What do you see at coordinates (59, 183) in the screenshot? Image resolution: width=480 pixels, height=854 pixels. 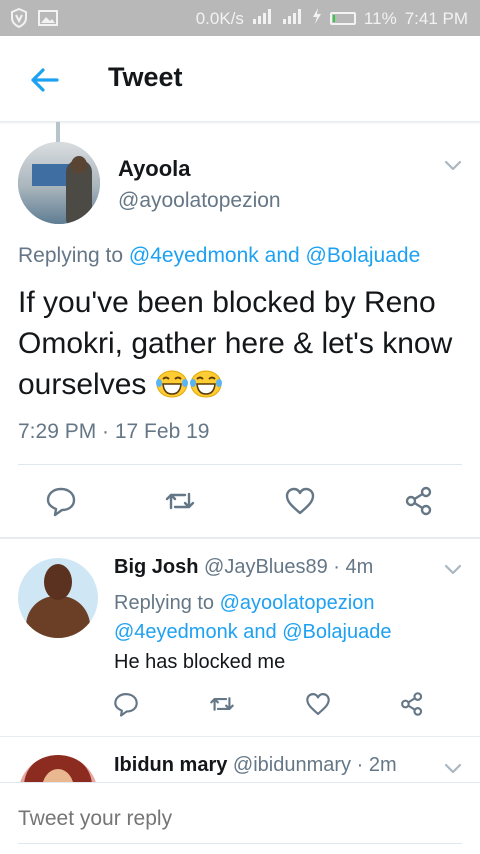 I see `avatar-ayoola` at bounding box center [59, 183].